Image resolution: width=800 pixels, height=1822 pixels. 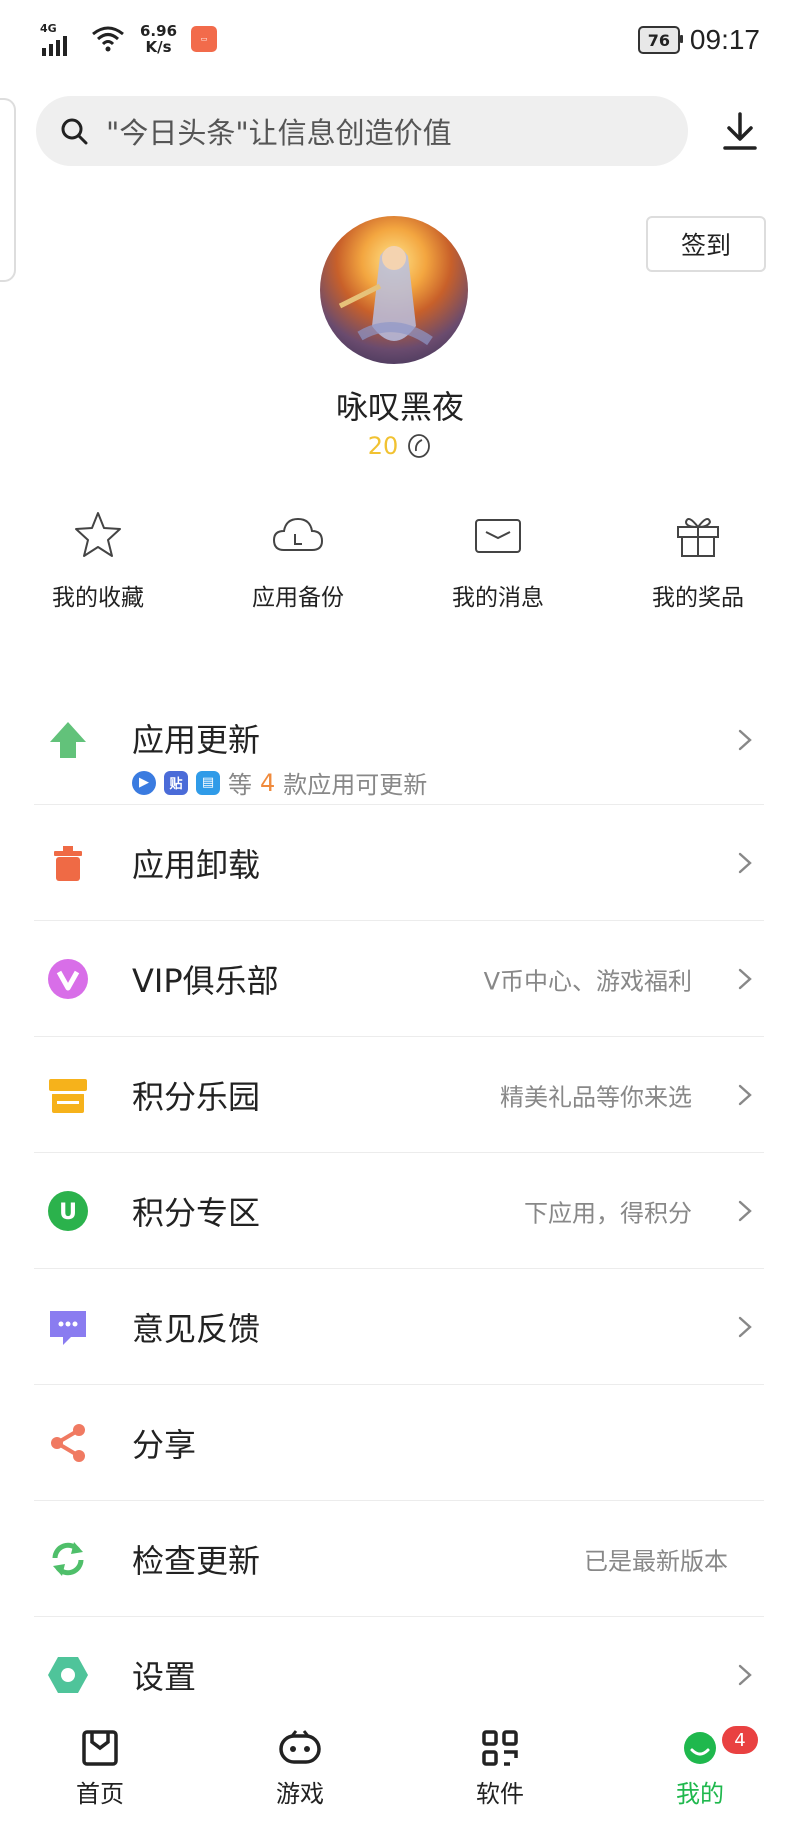 I want to click on update-apps-summary: ▶ 贴 ▤ 等 4 款应用可更新, so click(x=279, y=782).